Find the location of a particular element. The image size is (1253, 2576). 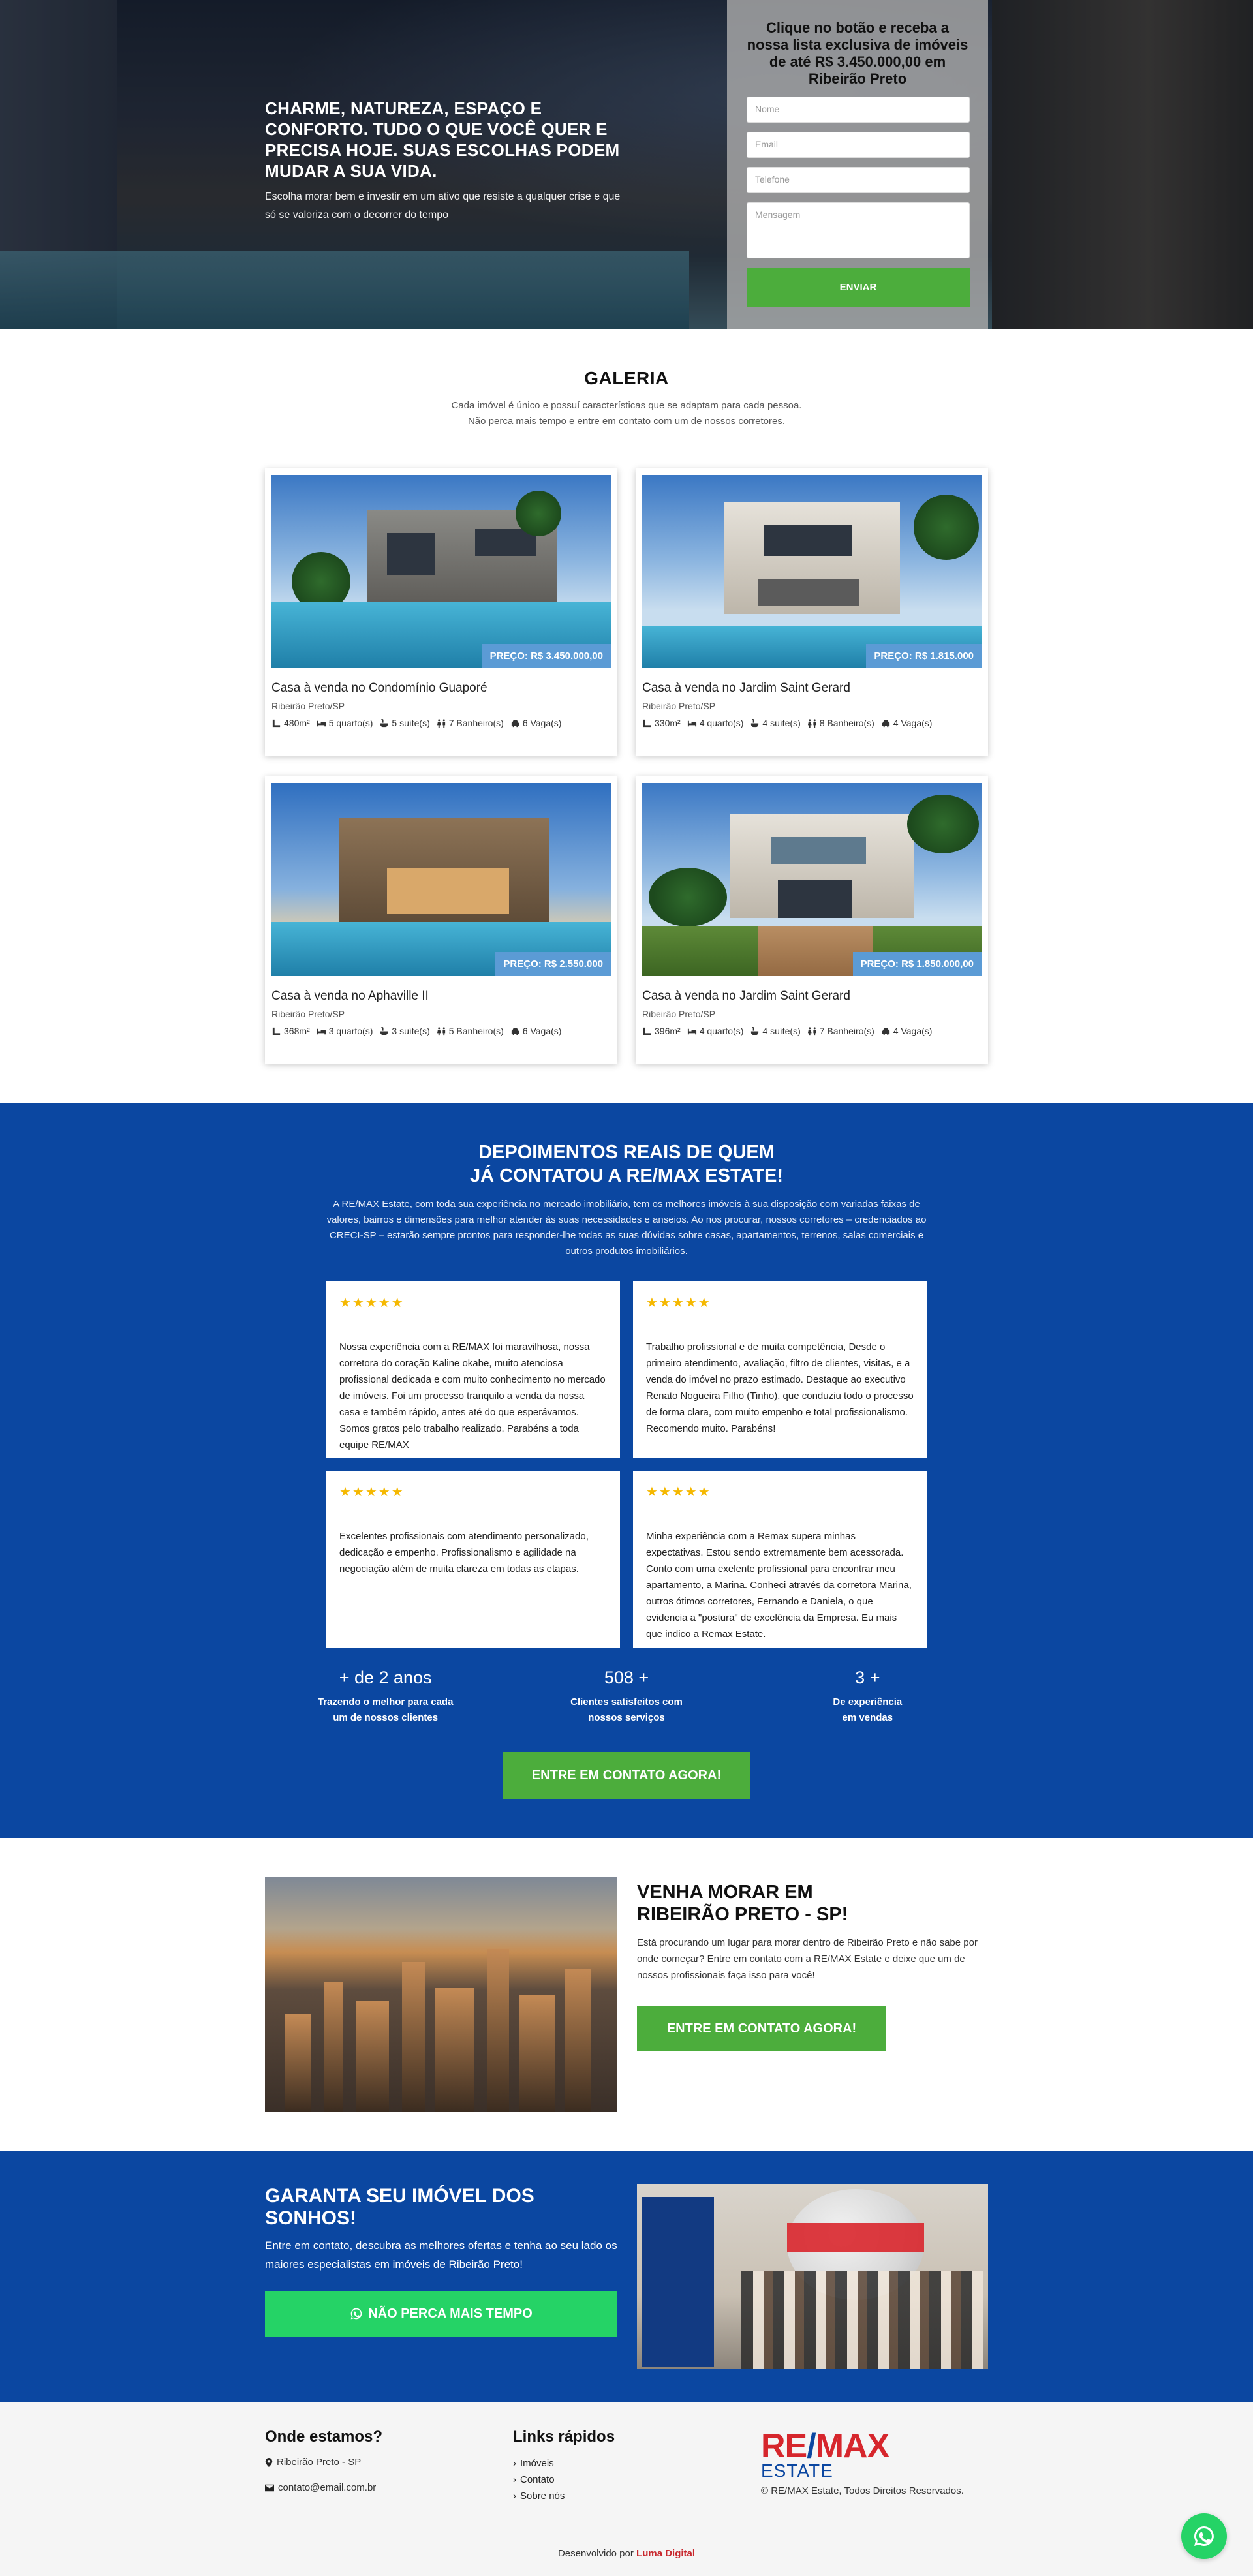

property-photo: PREÇO: R$ 2.550.000 is located at coordinates (441, 880).